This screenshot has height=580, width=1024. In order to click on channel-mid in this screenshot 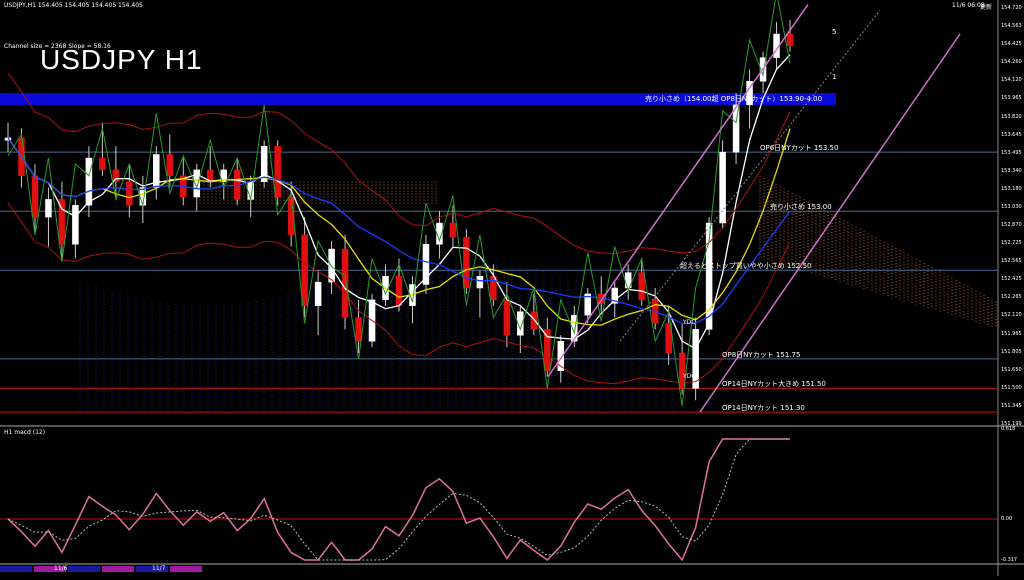, I will do `click(750, 176)`.